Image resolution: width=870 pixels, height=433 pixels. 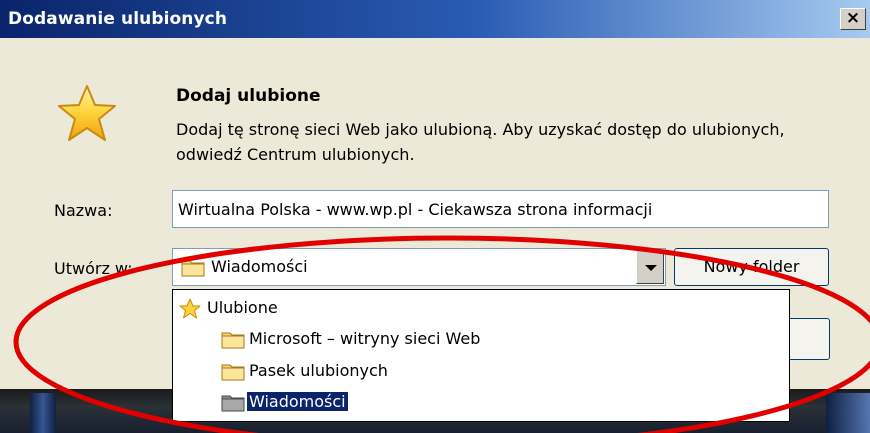 What do you see at coordinates (365, 338) in the screenshot?
I see `list-item-label: Microsoft – witryny sieci Web` at bounding box center [365, 338].